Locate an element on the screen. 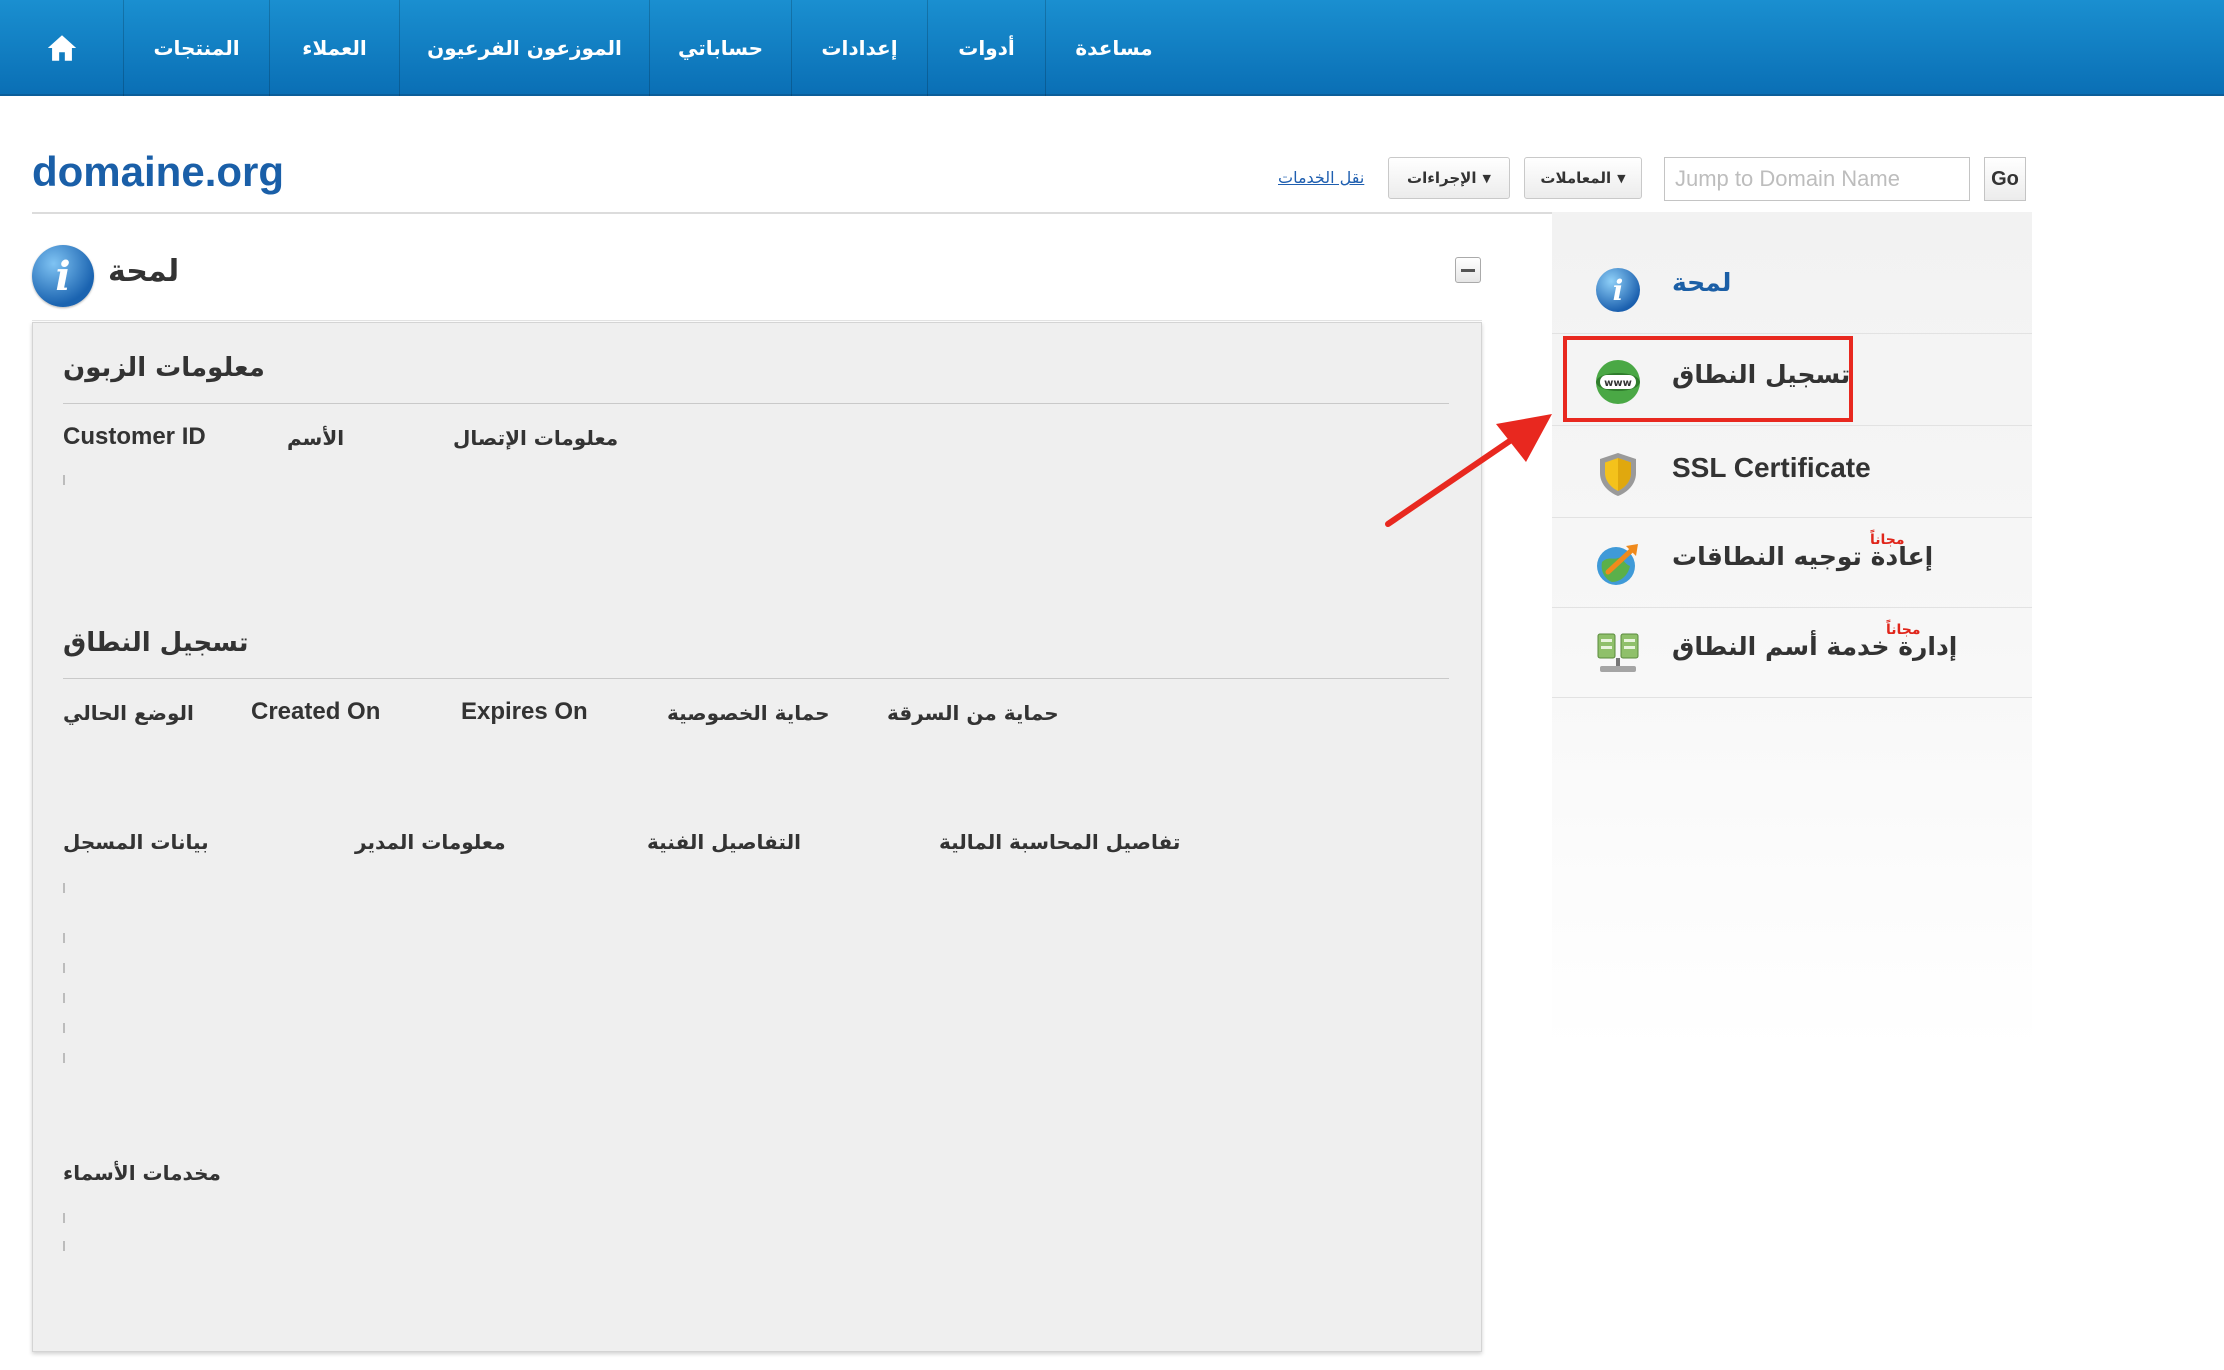 Image resolution: width=2224 pixels, height=1370 pixels. sidebar-item-ssl-certificate: SSL Certificate is located at coordinates (1792, 473).